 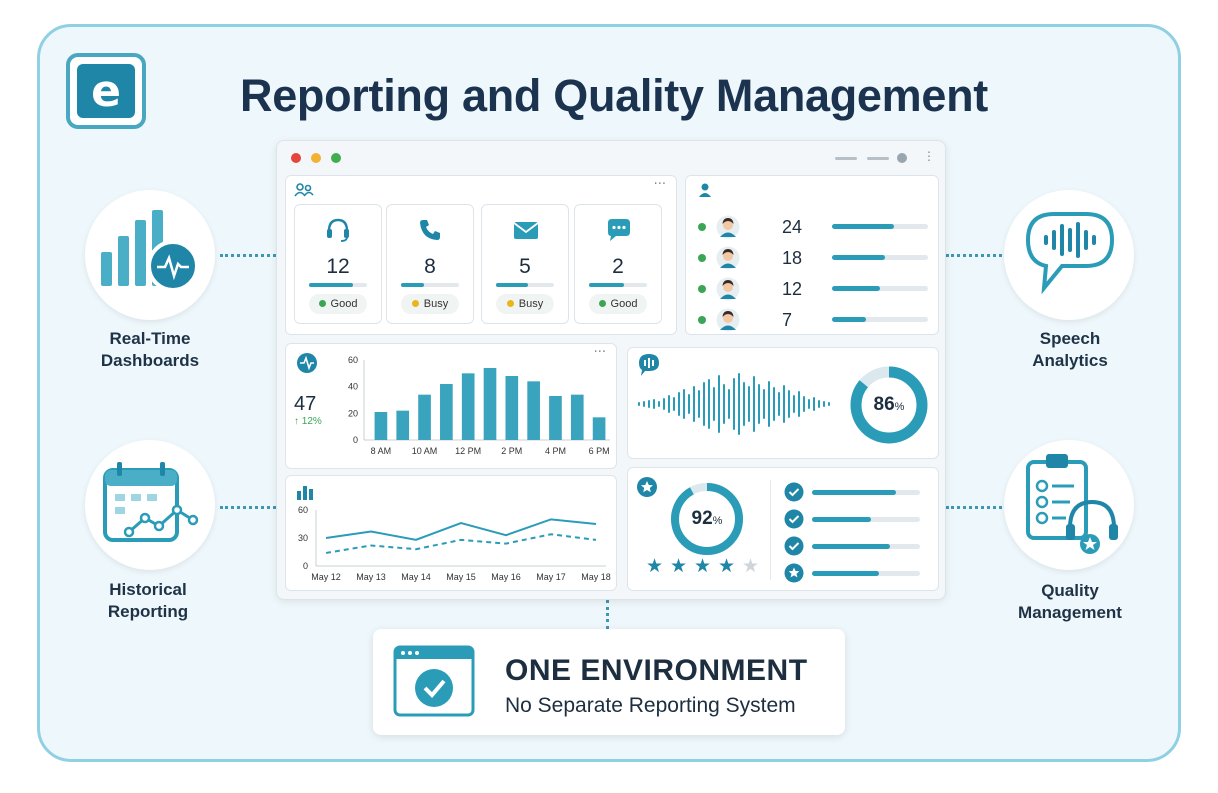 I want to click on x-tick-label: 12 PM, so click(x=468, y=451).